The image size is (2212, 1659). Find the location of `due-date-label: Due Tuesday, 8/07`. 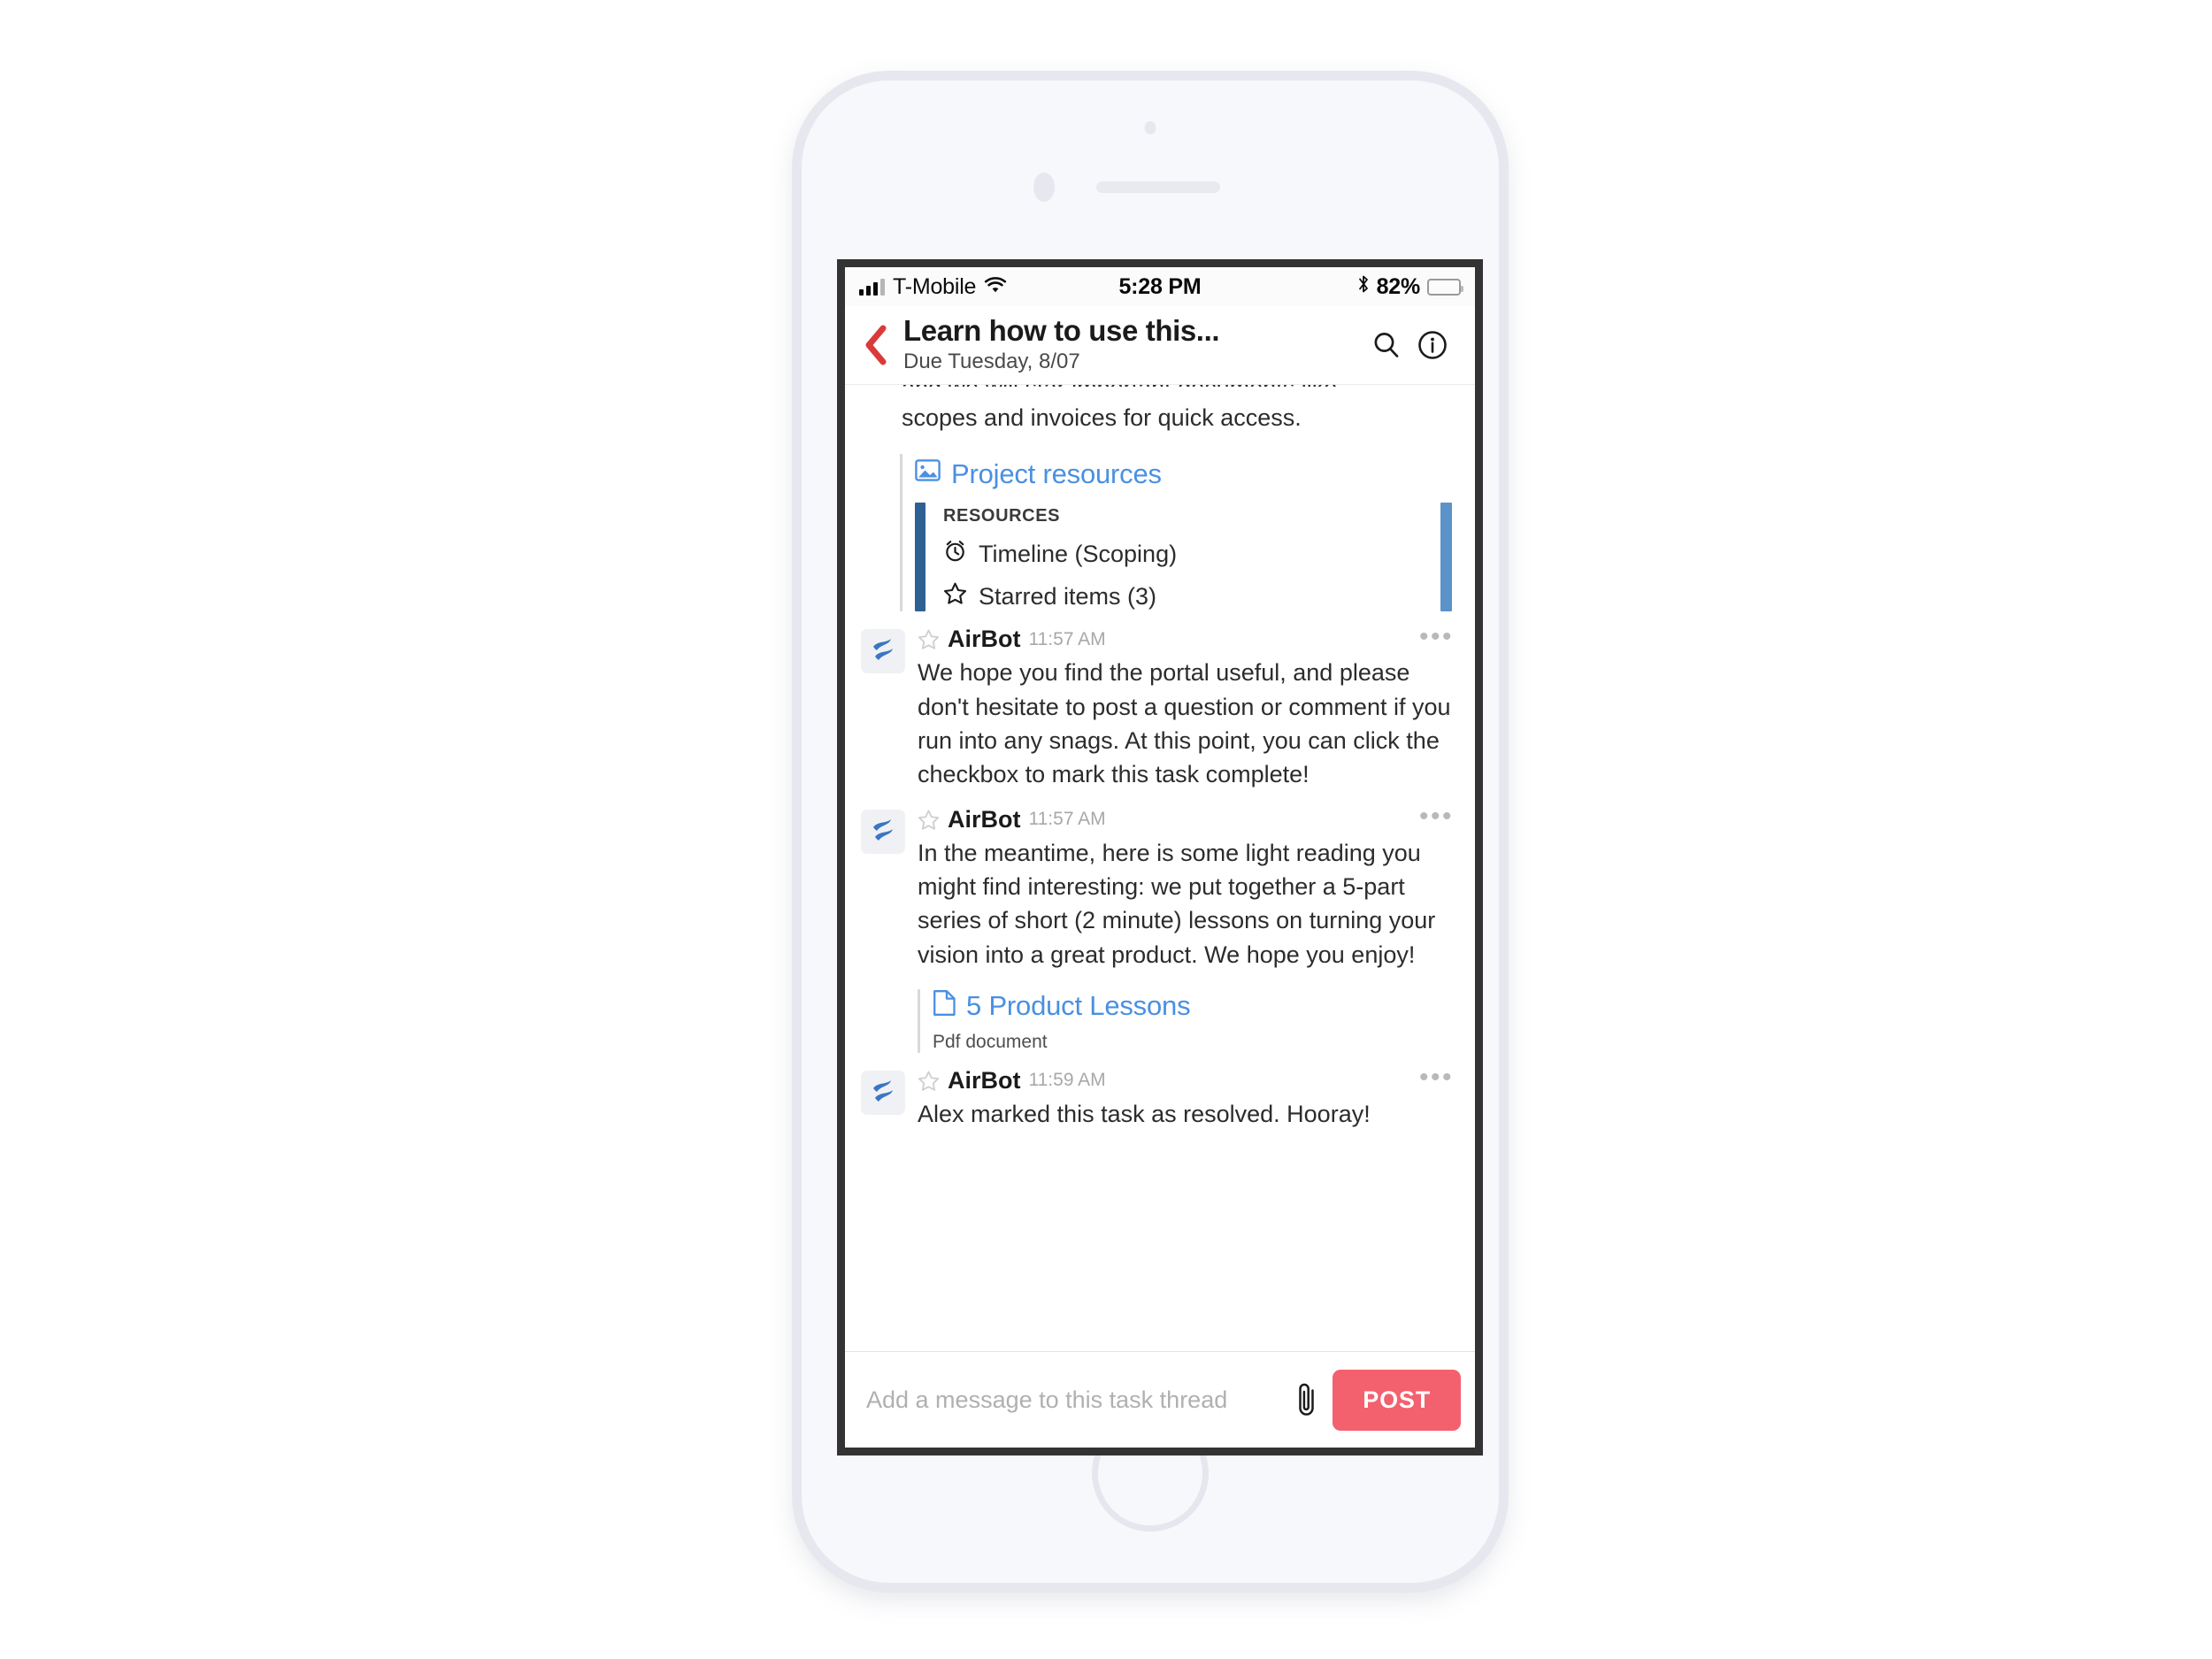

due-date-label: Due Tuesday, 8/07 is located at coordinates (992, 362).